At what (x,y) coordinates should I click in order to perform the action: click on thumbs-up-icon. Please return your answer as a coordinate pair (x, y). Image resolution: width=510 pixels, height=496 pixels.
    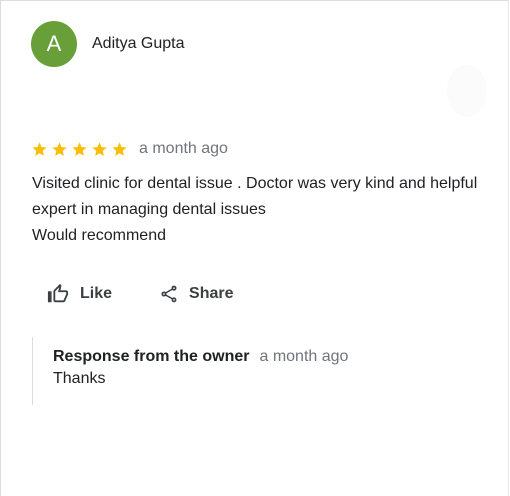
    Looking at the image, I should click on (58, 293).